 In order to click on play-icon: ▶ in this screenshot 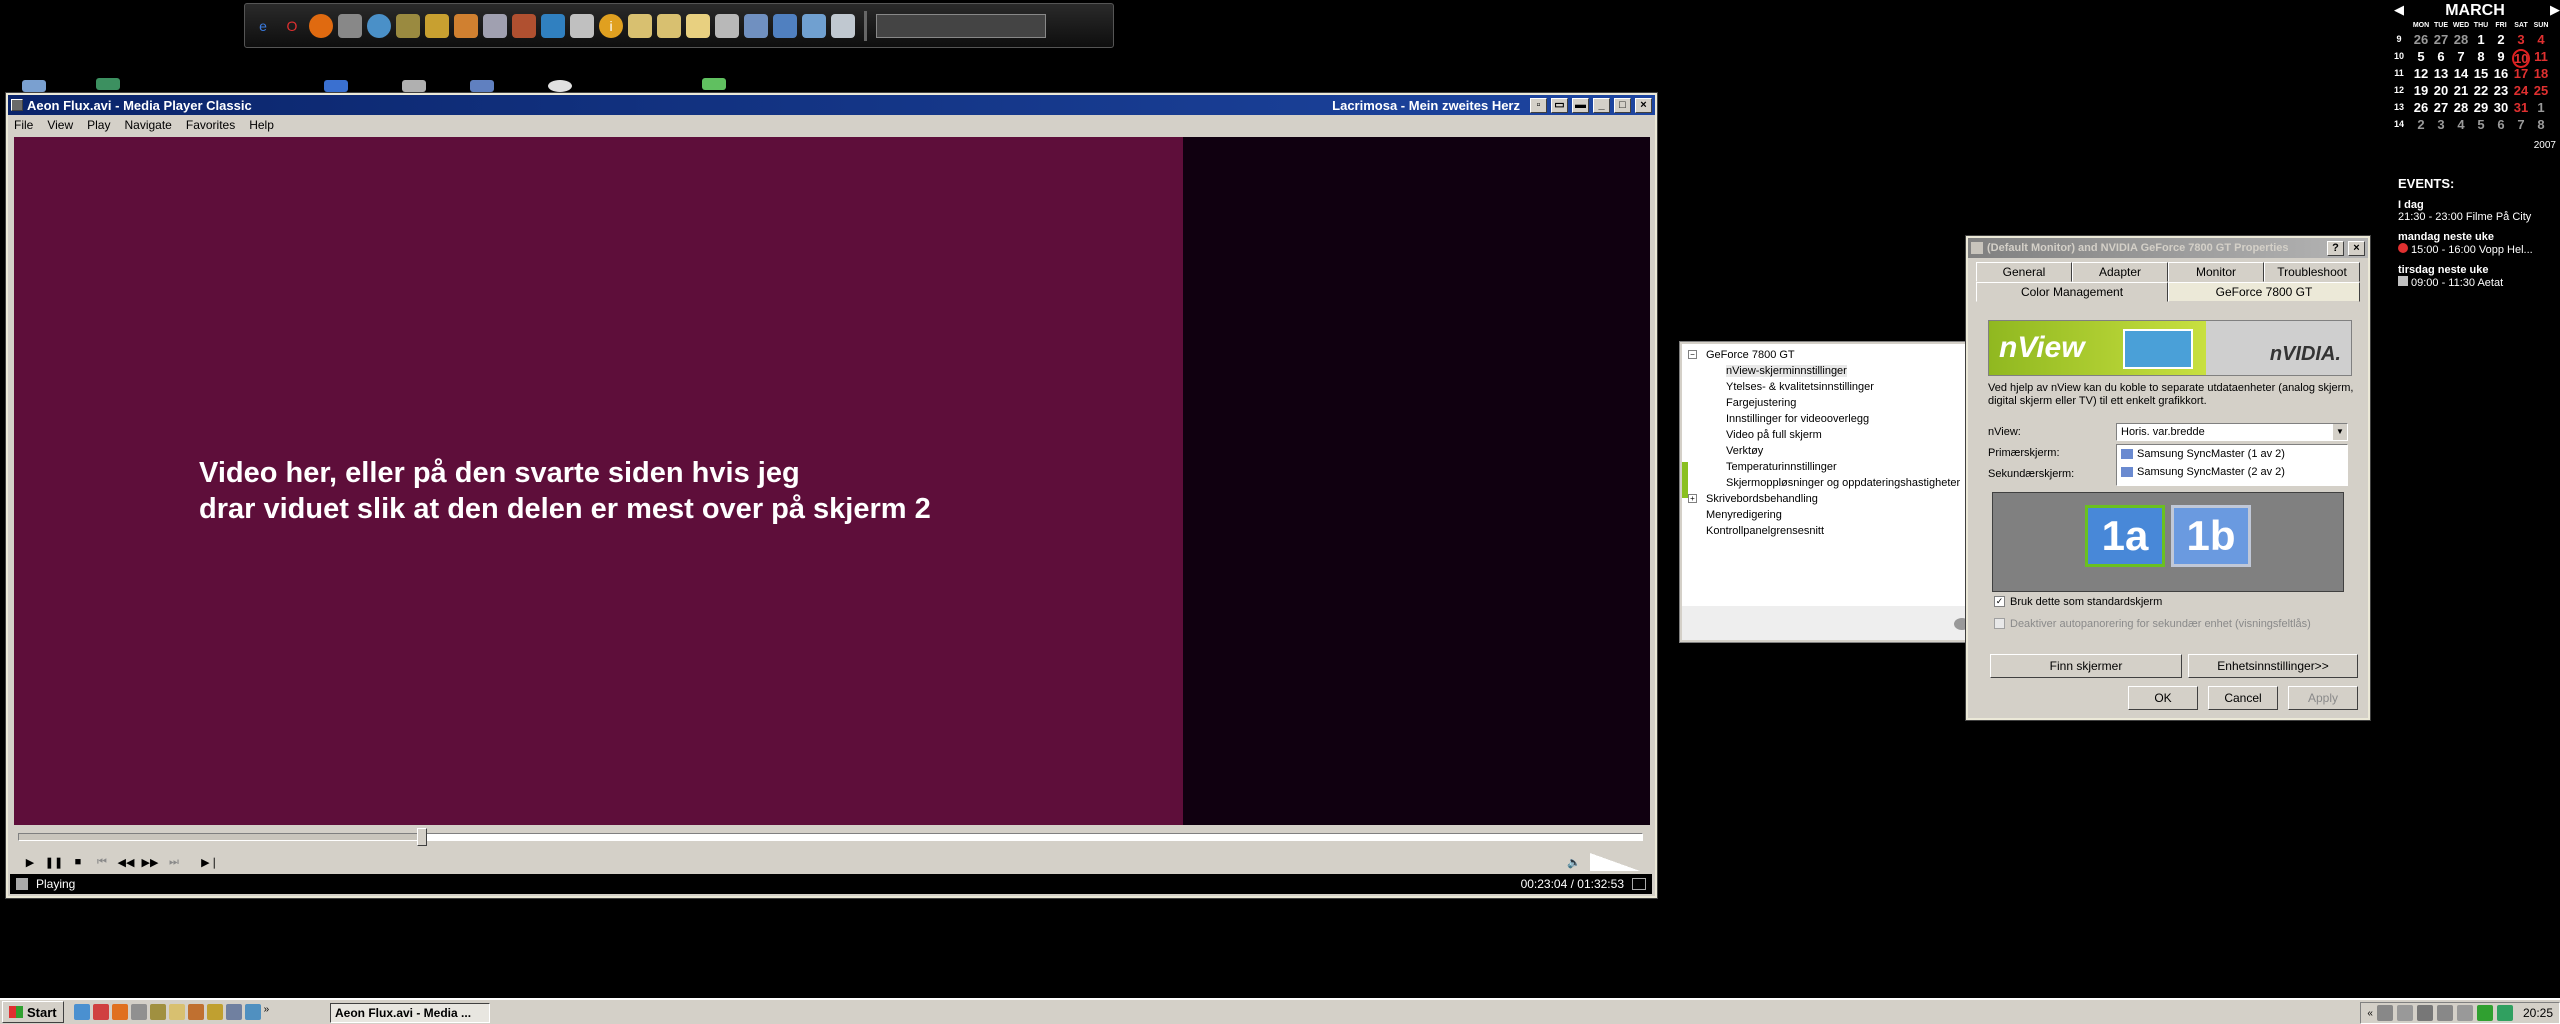, I will do `click(30, 862)`.